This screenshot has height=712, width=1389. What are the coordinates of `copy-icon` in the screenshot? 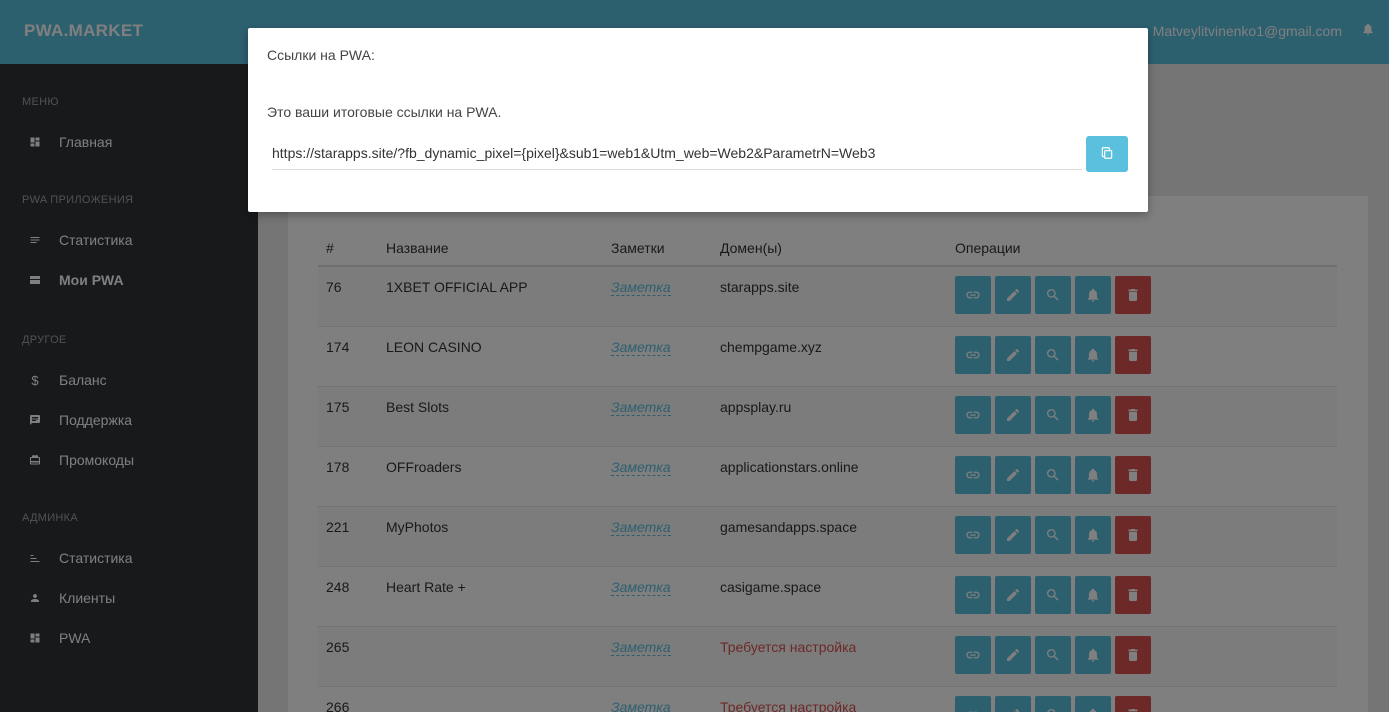 It's located at (1107, 154).